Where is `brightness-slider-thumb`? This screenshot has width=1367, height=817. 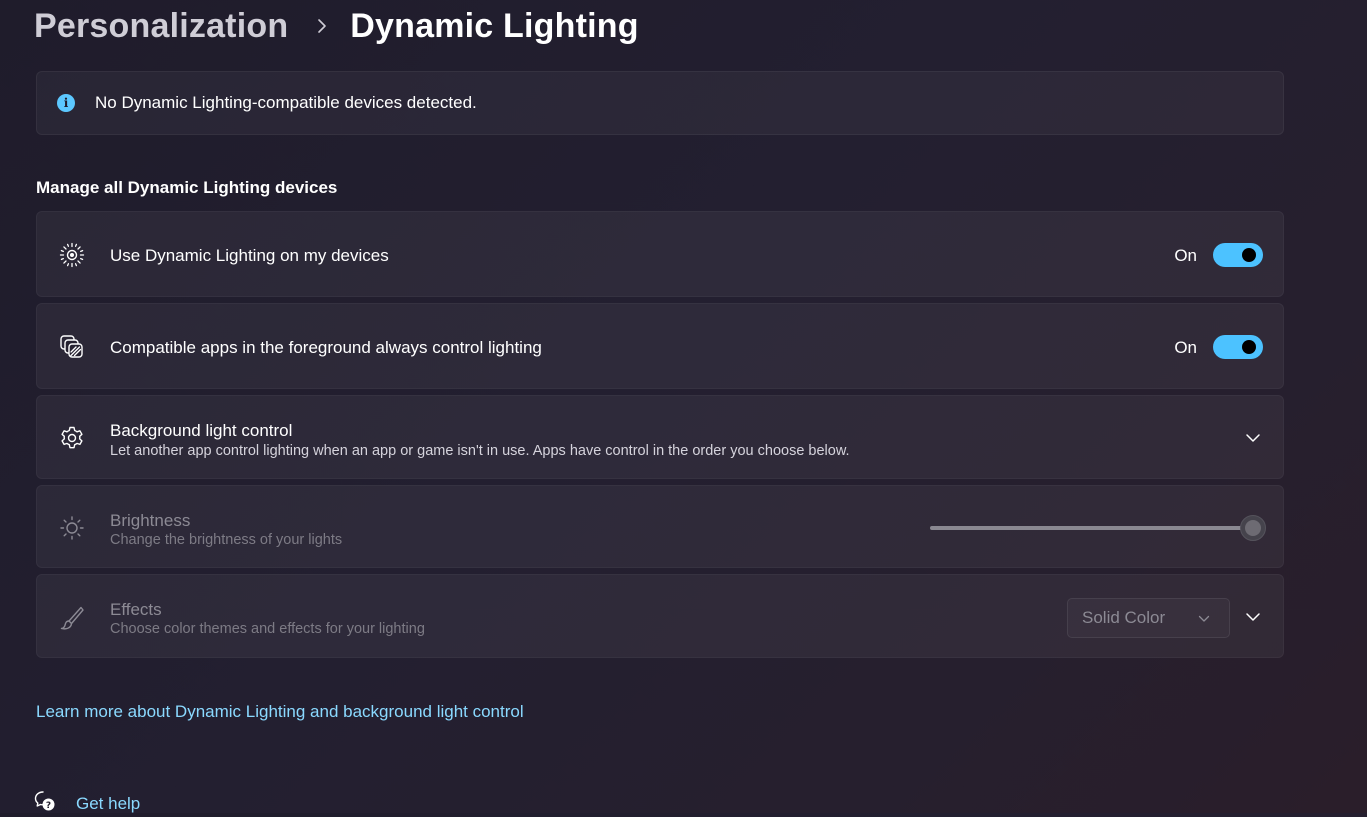 brightness-slider-thumb is located at coordinates (1253, 528).